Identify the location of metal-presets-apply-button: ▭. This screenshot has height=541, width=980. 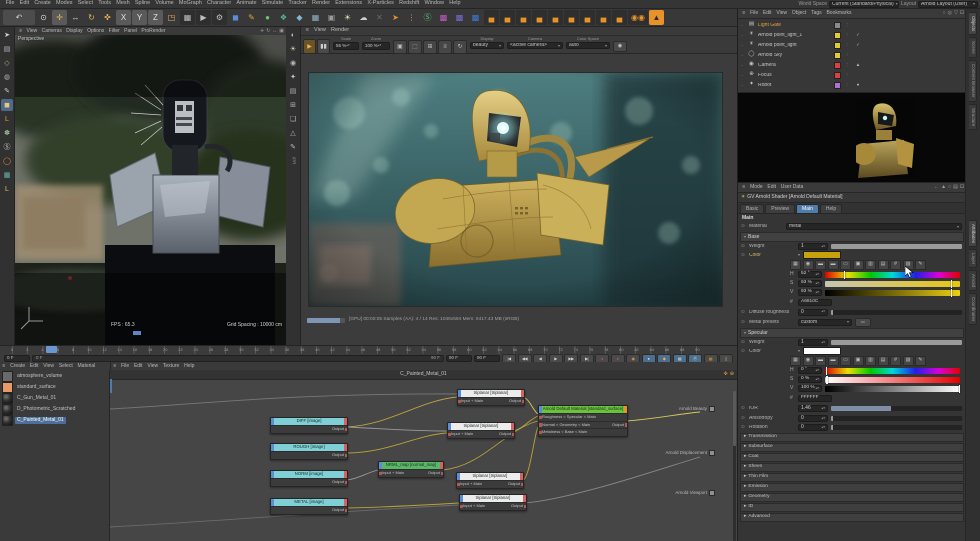
(863, 322).